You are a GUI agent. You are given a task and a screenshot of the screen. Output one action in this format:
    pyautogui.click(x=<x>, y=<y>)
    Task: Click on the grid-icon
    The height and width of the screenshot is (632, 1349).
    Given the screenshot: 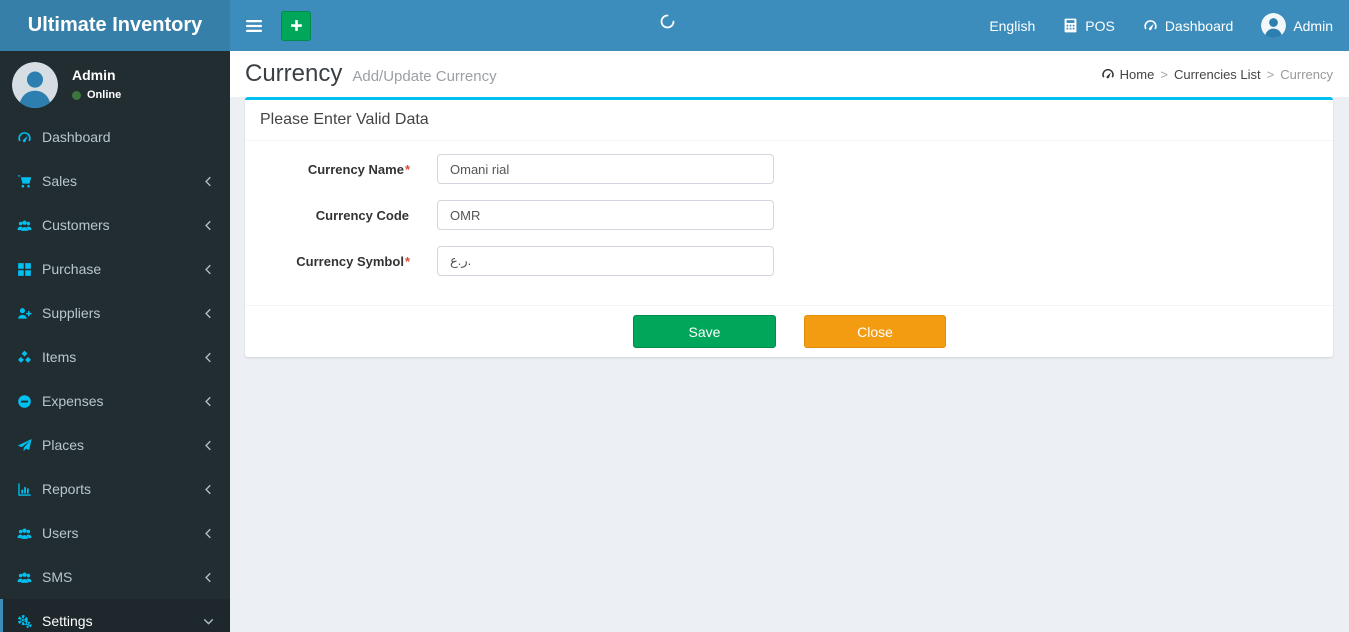 What is the action you would take?
    pyautogui.click(x=24, y=269)
    